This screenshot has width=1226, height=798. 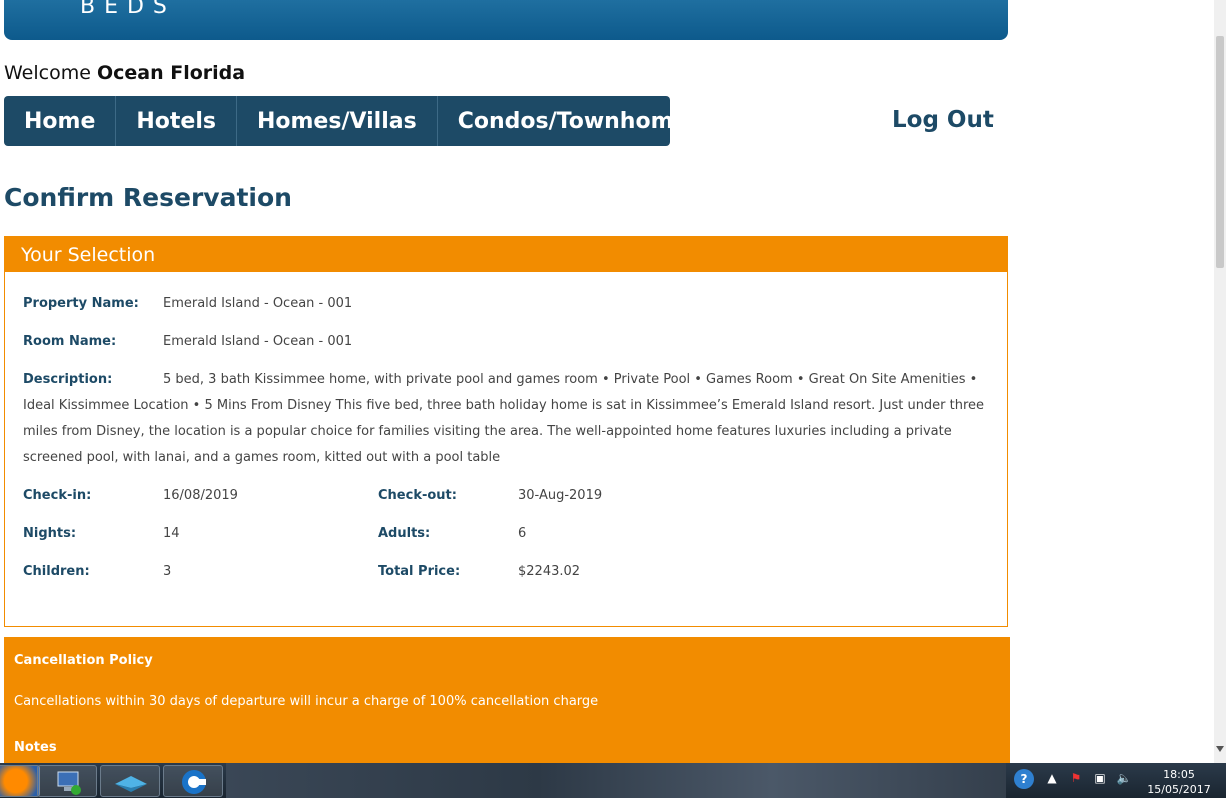 I want to click on system-clock: 18:05 15/05/2017, so click(x=1179, y=782).